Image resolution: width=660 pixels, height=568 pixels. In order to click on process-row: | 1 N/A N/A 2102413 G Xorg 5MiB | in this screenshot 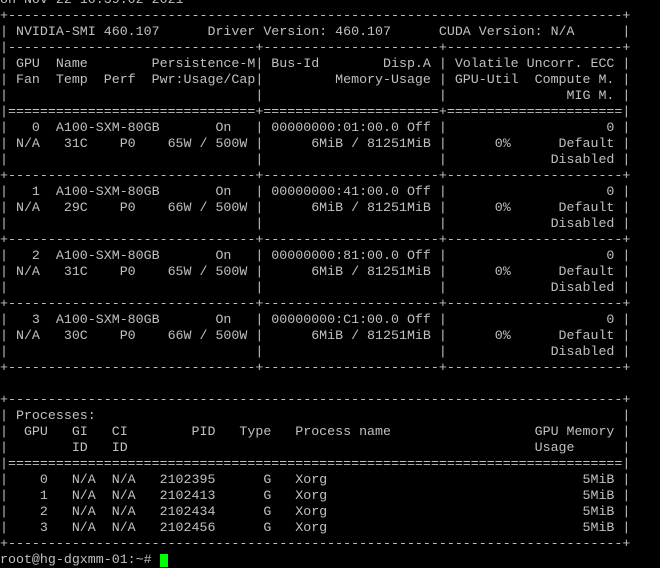, I will do `click(315, 495)`.